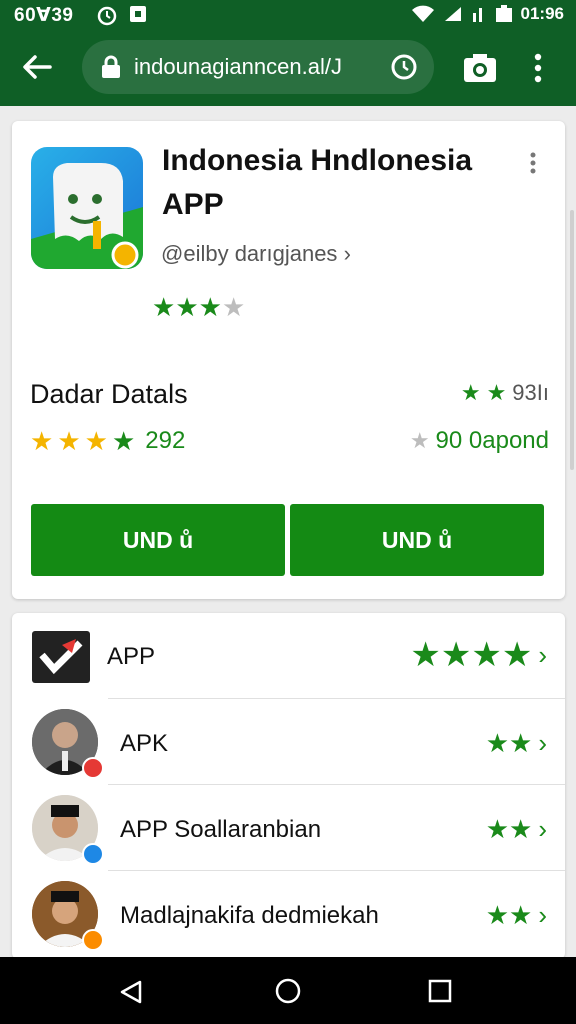 The height and width of the screenshot is (1024, 576). What do you see at coordinates (87, 208) in the screenshot?
I see `app-icon` at bounding box center [87, 208].